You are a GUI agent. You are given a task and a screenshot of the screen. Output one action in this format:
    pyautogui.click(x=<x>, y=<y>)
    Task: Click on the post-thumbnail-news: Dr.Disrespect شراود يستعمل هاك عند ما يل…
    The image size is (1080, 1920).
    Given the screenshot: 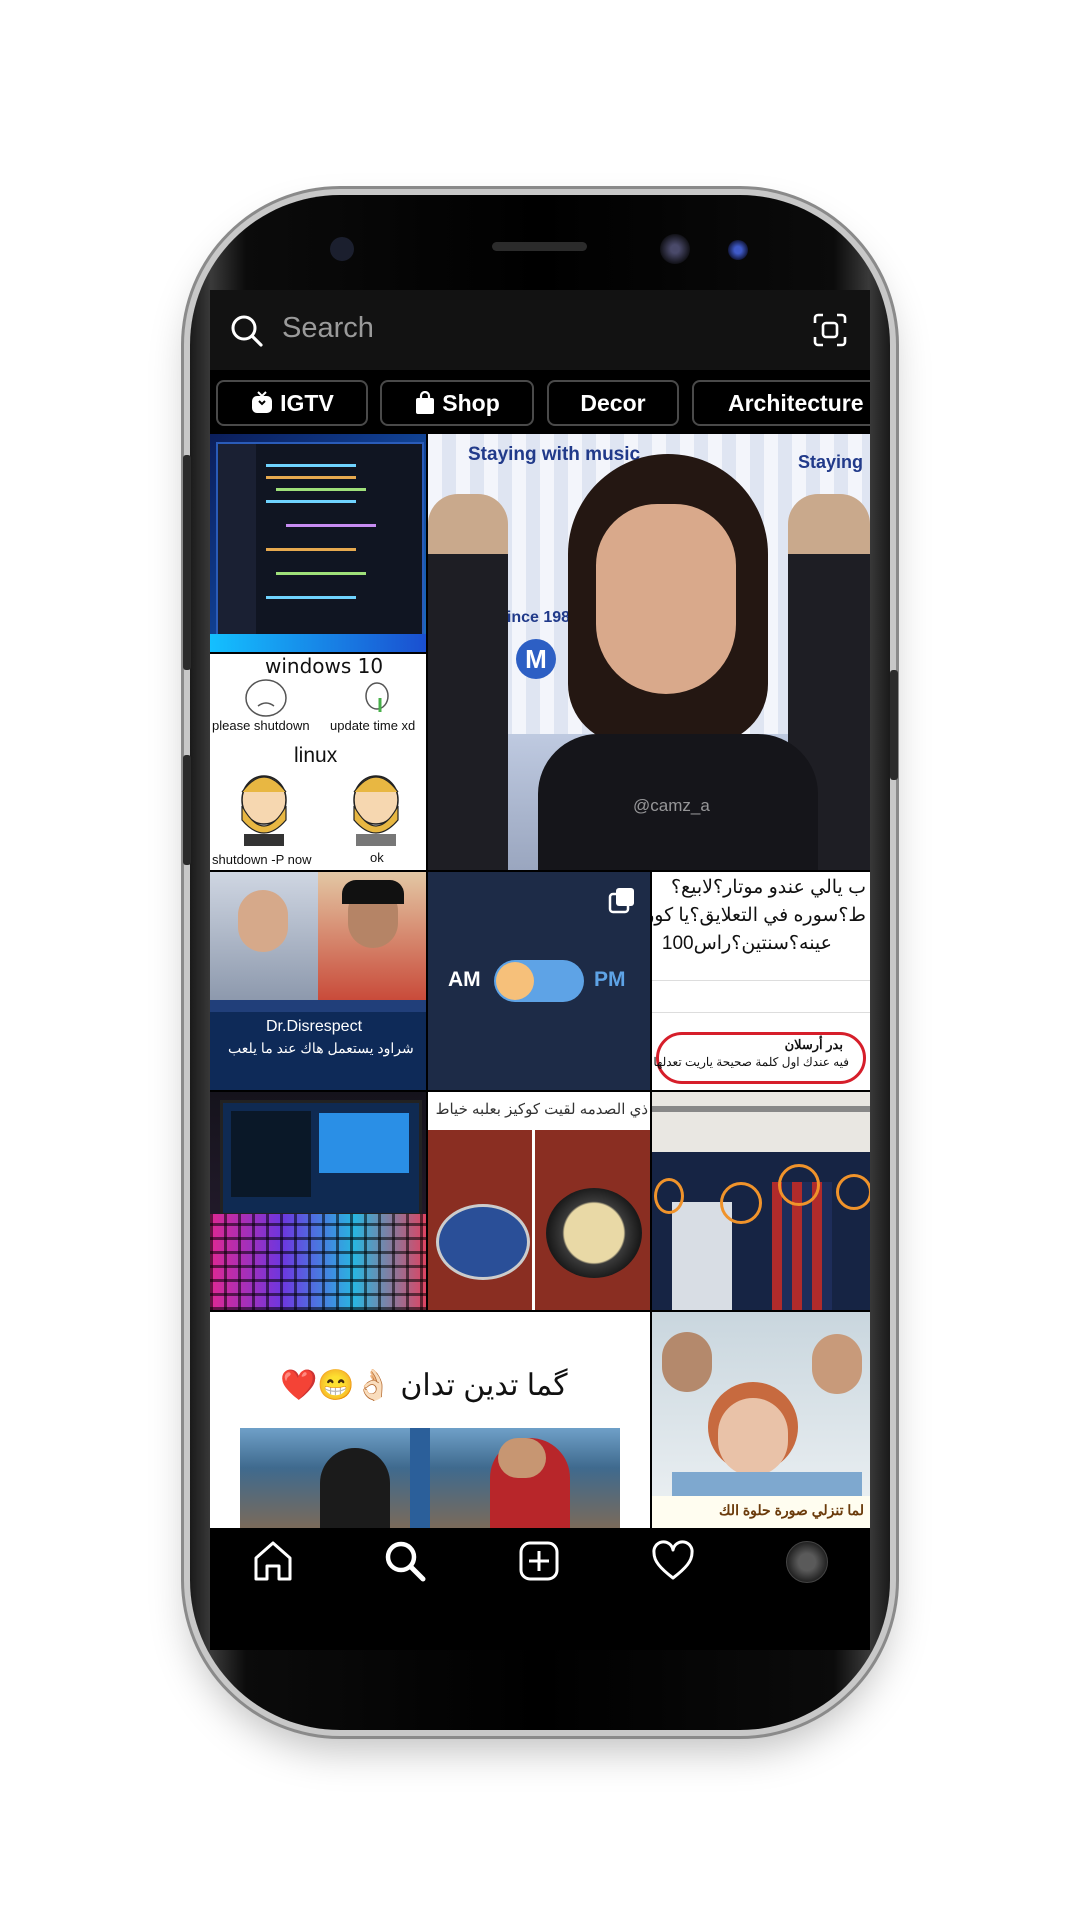 What is the action you would take?
    pyautogui.click(x=318, y=981)
    